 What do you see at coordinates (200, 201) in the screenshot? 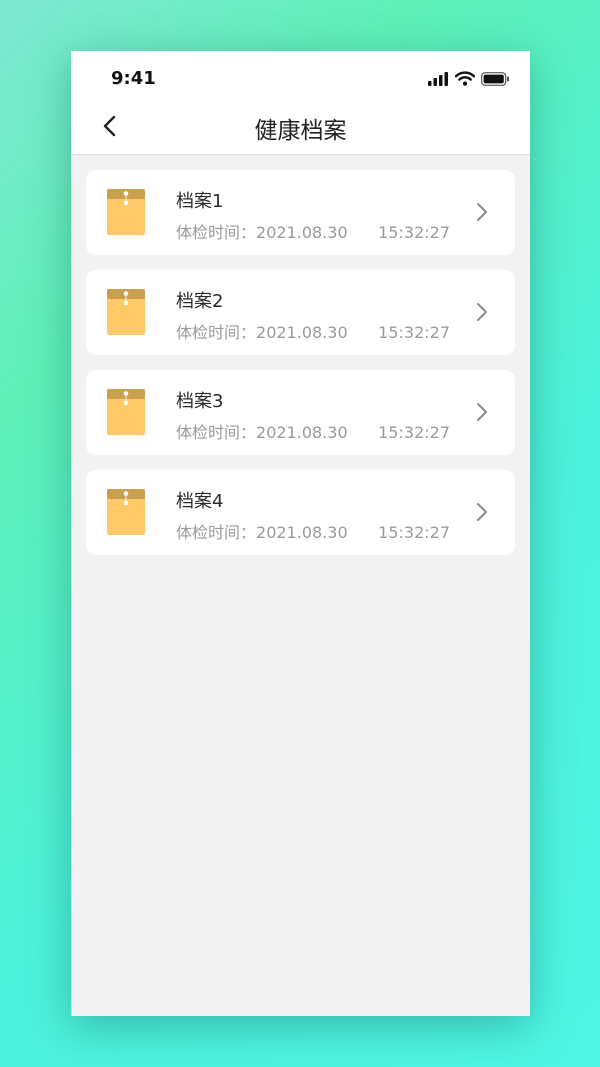
I see `record-name: 档案1` at bounding box center [200, 201].